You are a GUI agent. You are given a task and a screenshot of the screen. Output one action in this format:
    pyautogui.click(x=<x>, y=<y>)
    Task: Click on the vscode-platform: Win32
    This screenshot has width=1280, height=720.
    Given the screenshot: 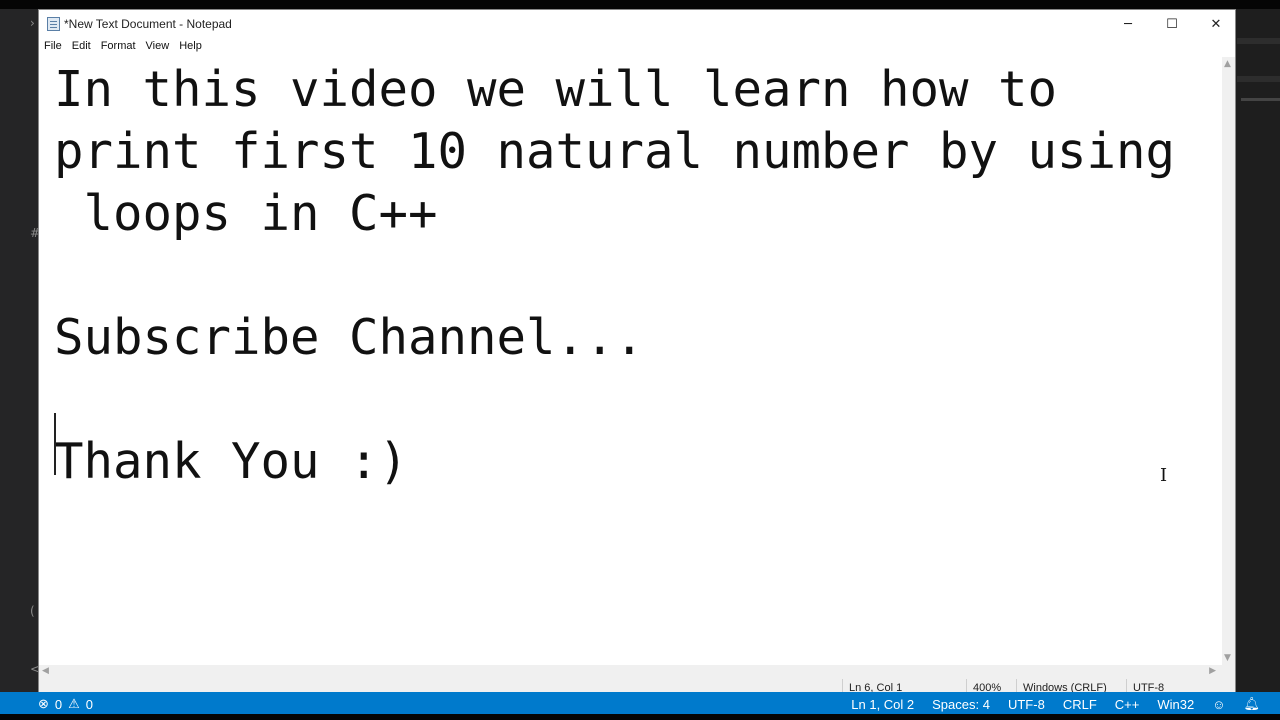 What is the action you would take?
    pyautogui.click(x=1175, y=704)
    